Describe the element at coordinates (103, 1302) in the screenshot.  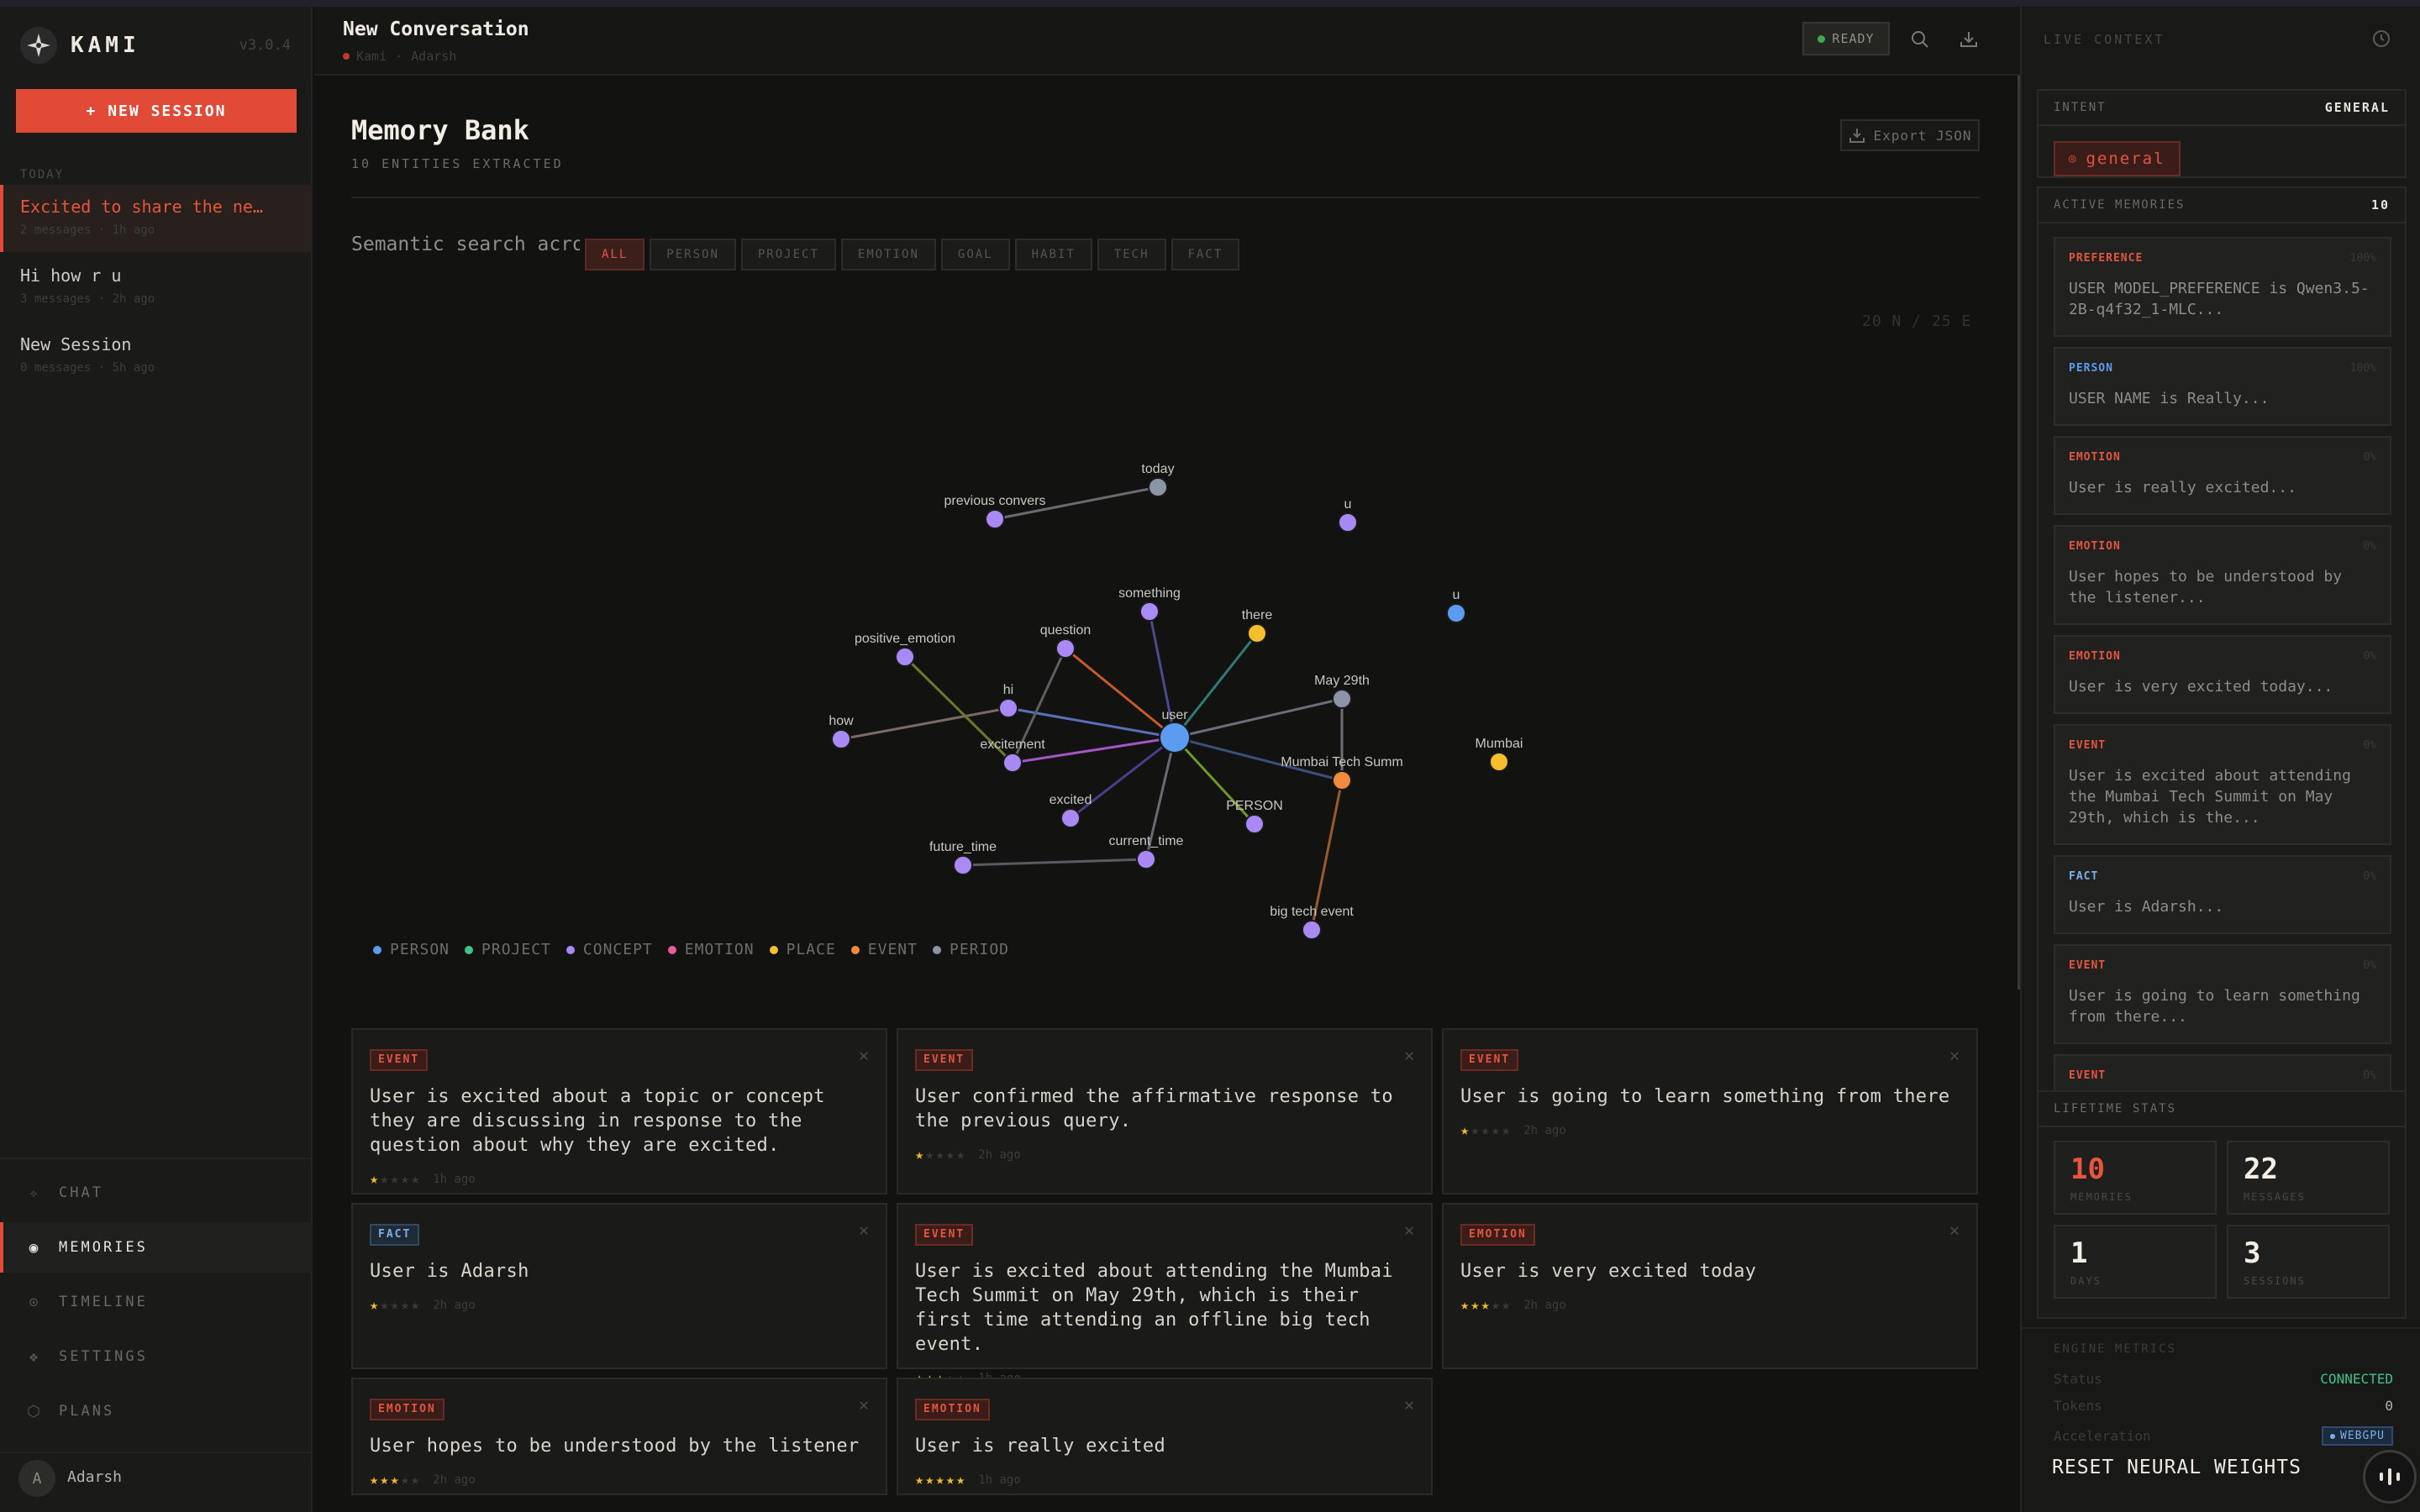
I see `nav-label: TIMELINE` at that location.